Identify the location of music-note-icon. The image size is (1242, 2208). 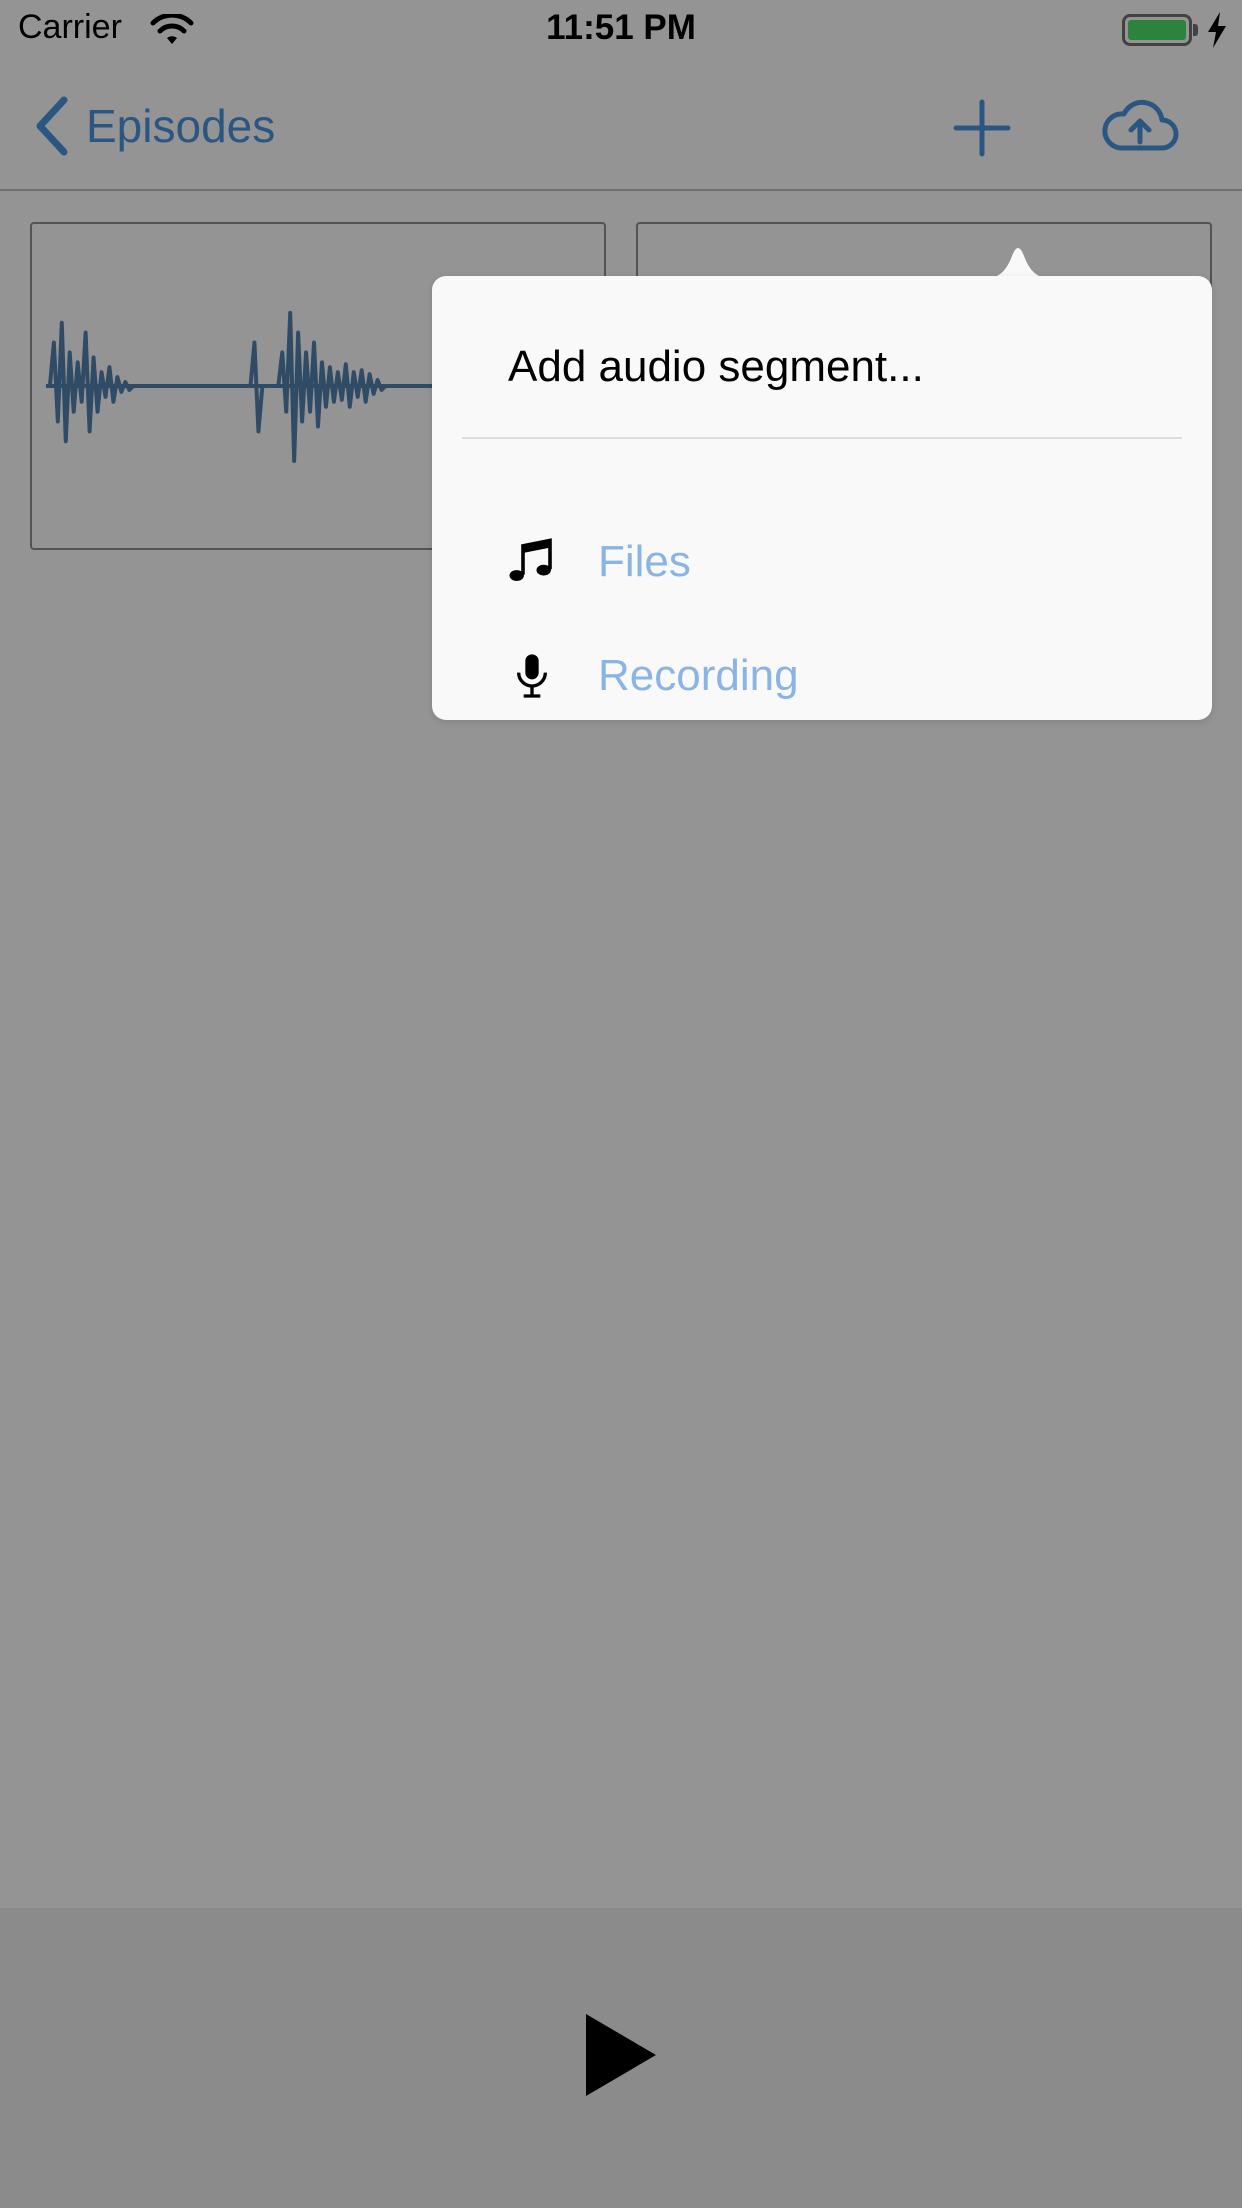
(530, 559).